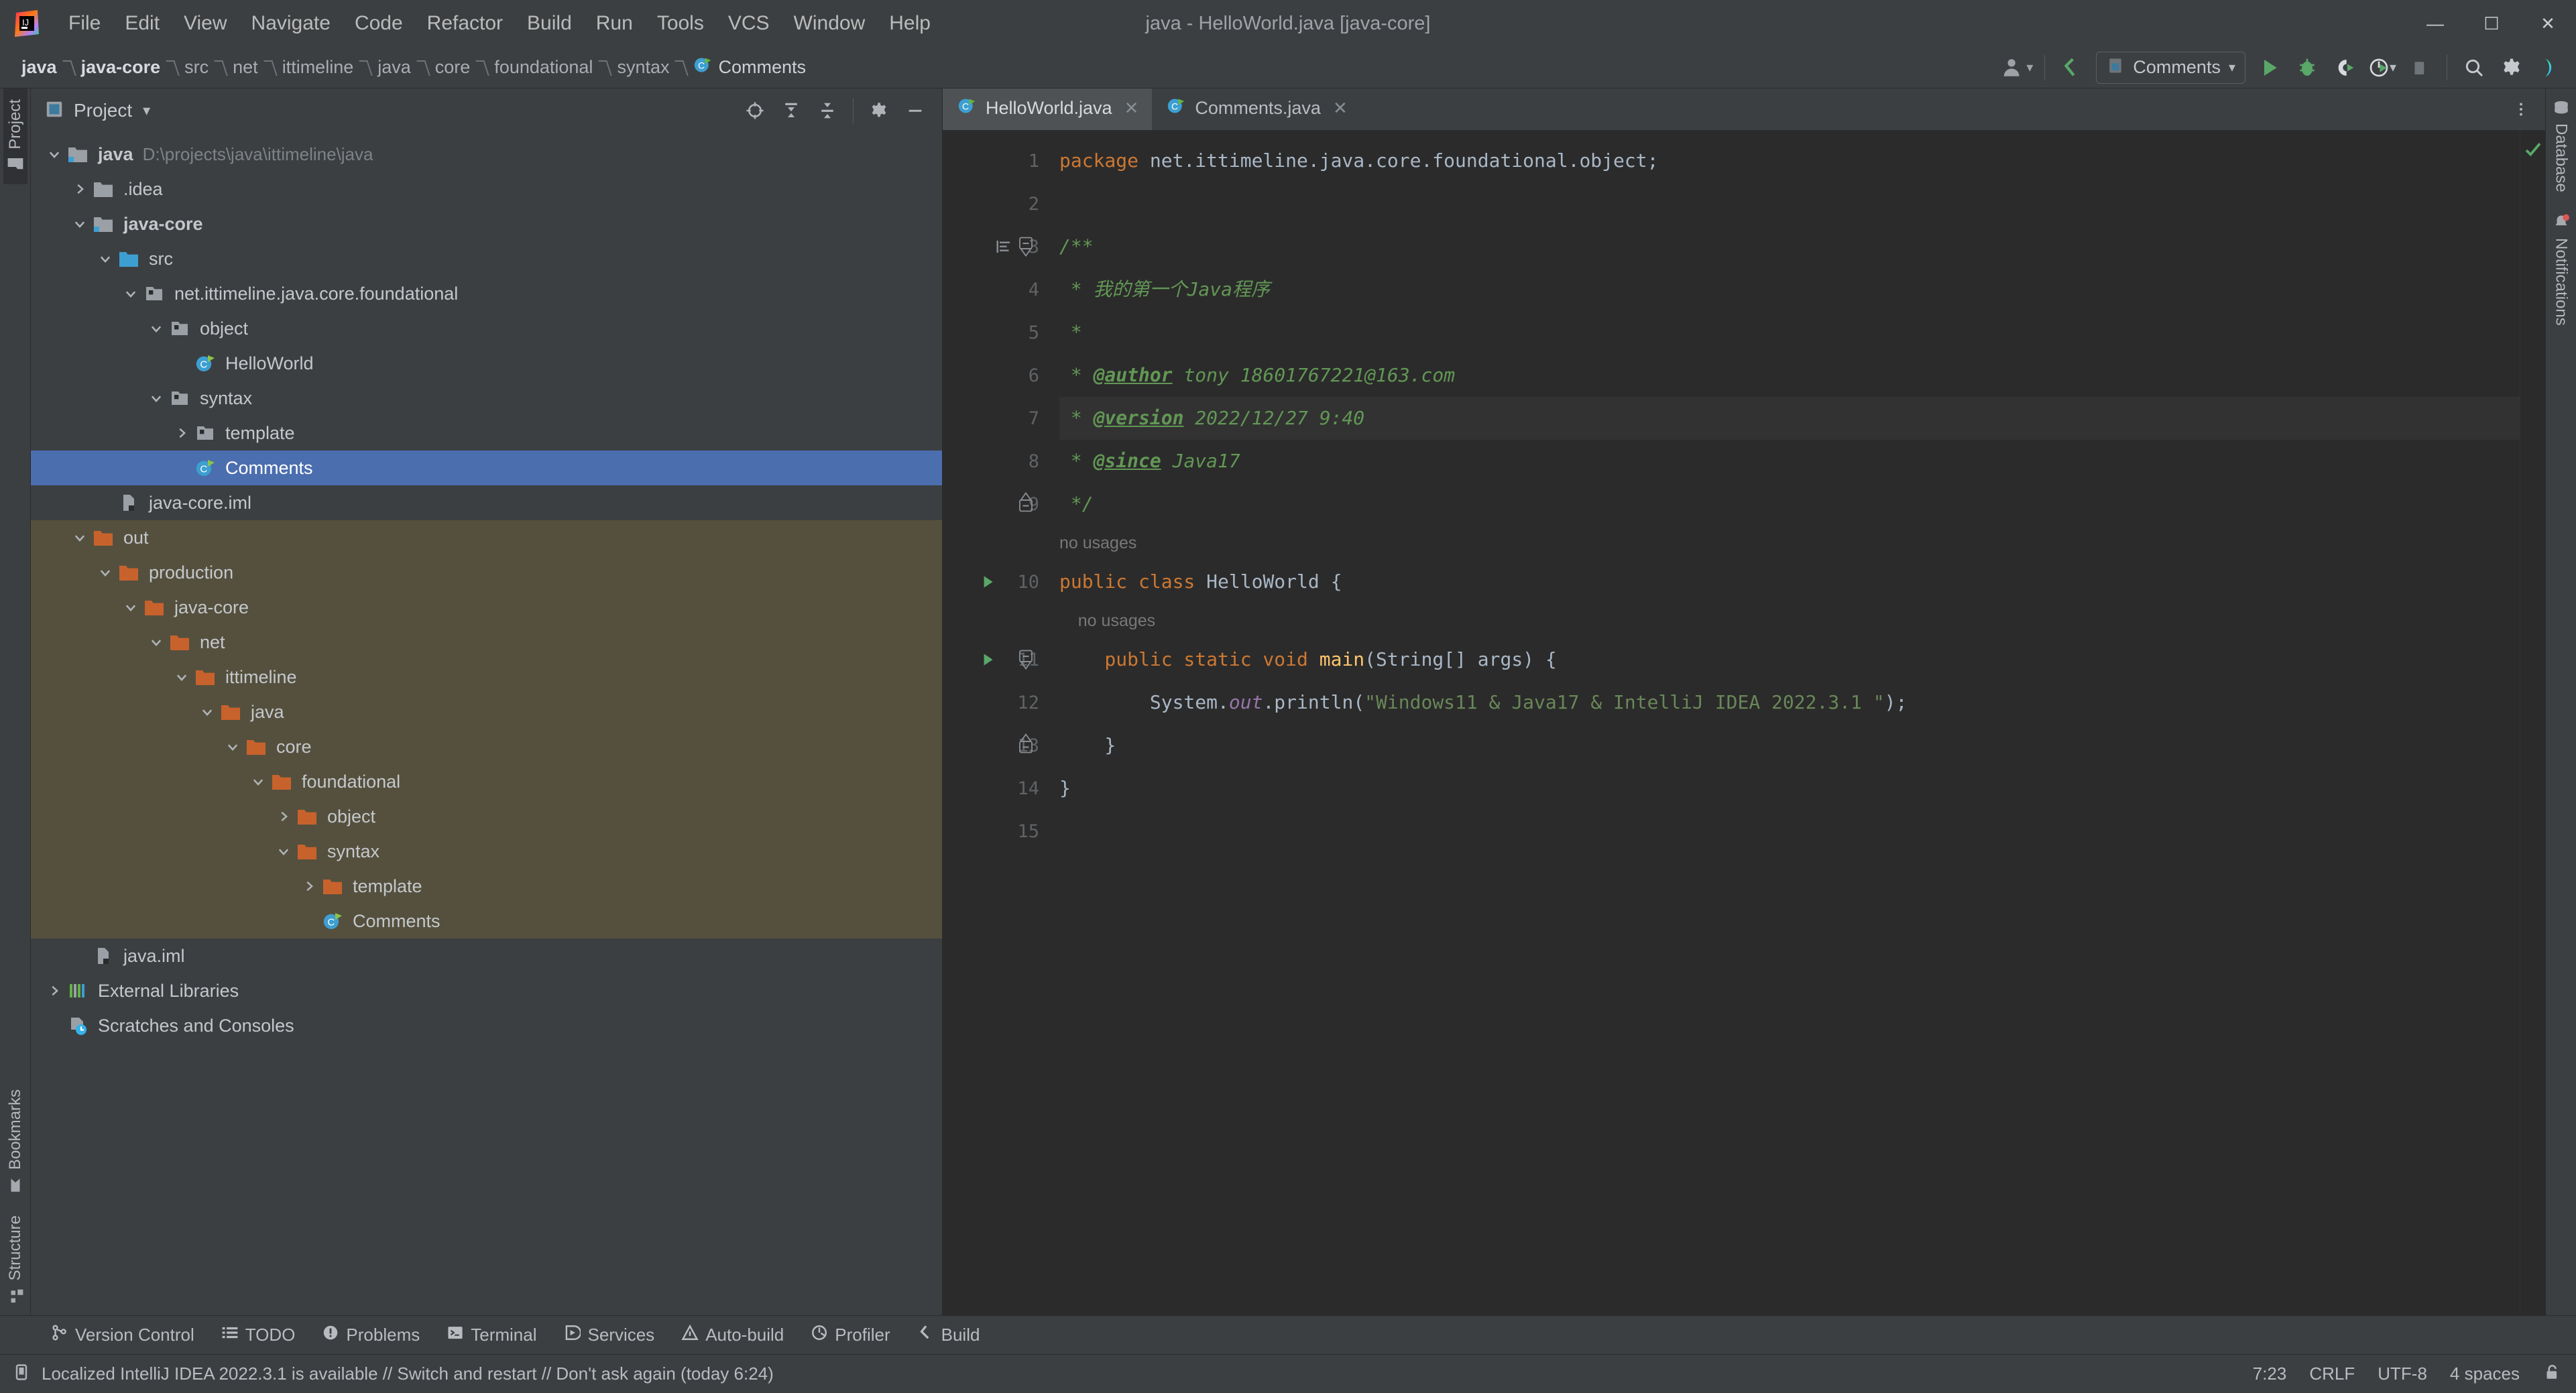 Image resolution: width=2576 pixels, height=1393 pixels. What do you see at coordinates (614, 24) in the screenshot?
I see `menu-item-run: Run` at bounding box center [614, 24].